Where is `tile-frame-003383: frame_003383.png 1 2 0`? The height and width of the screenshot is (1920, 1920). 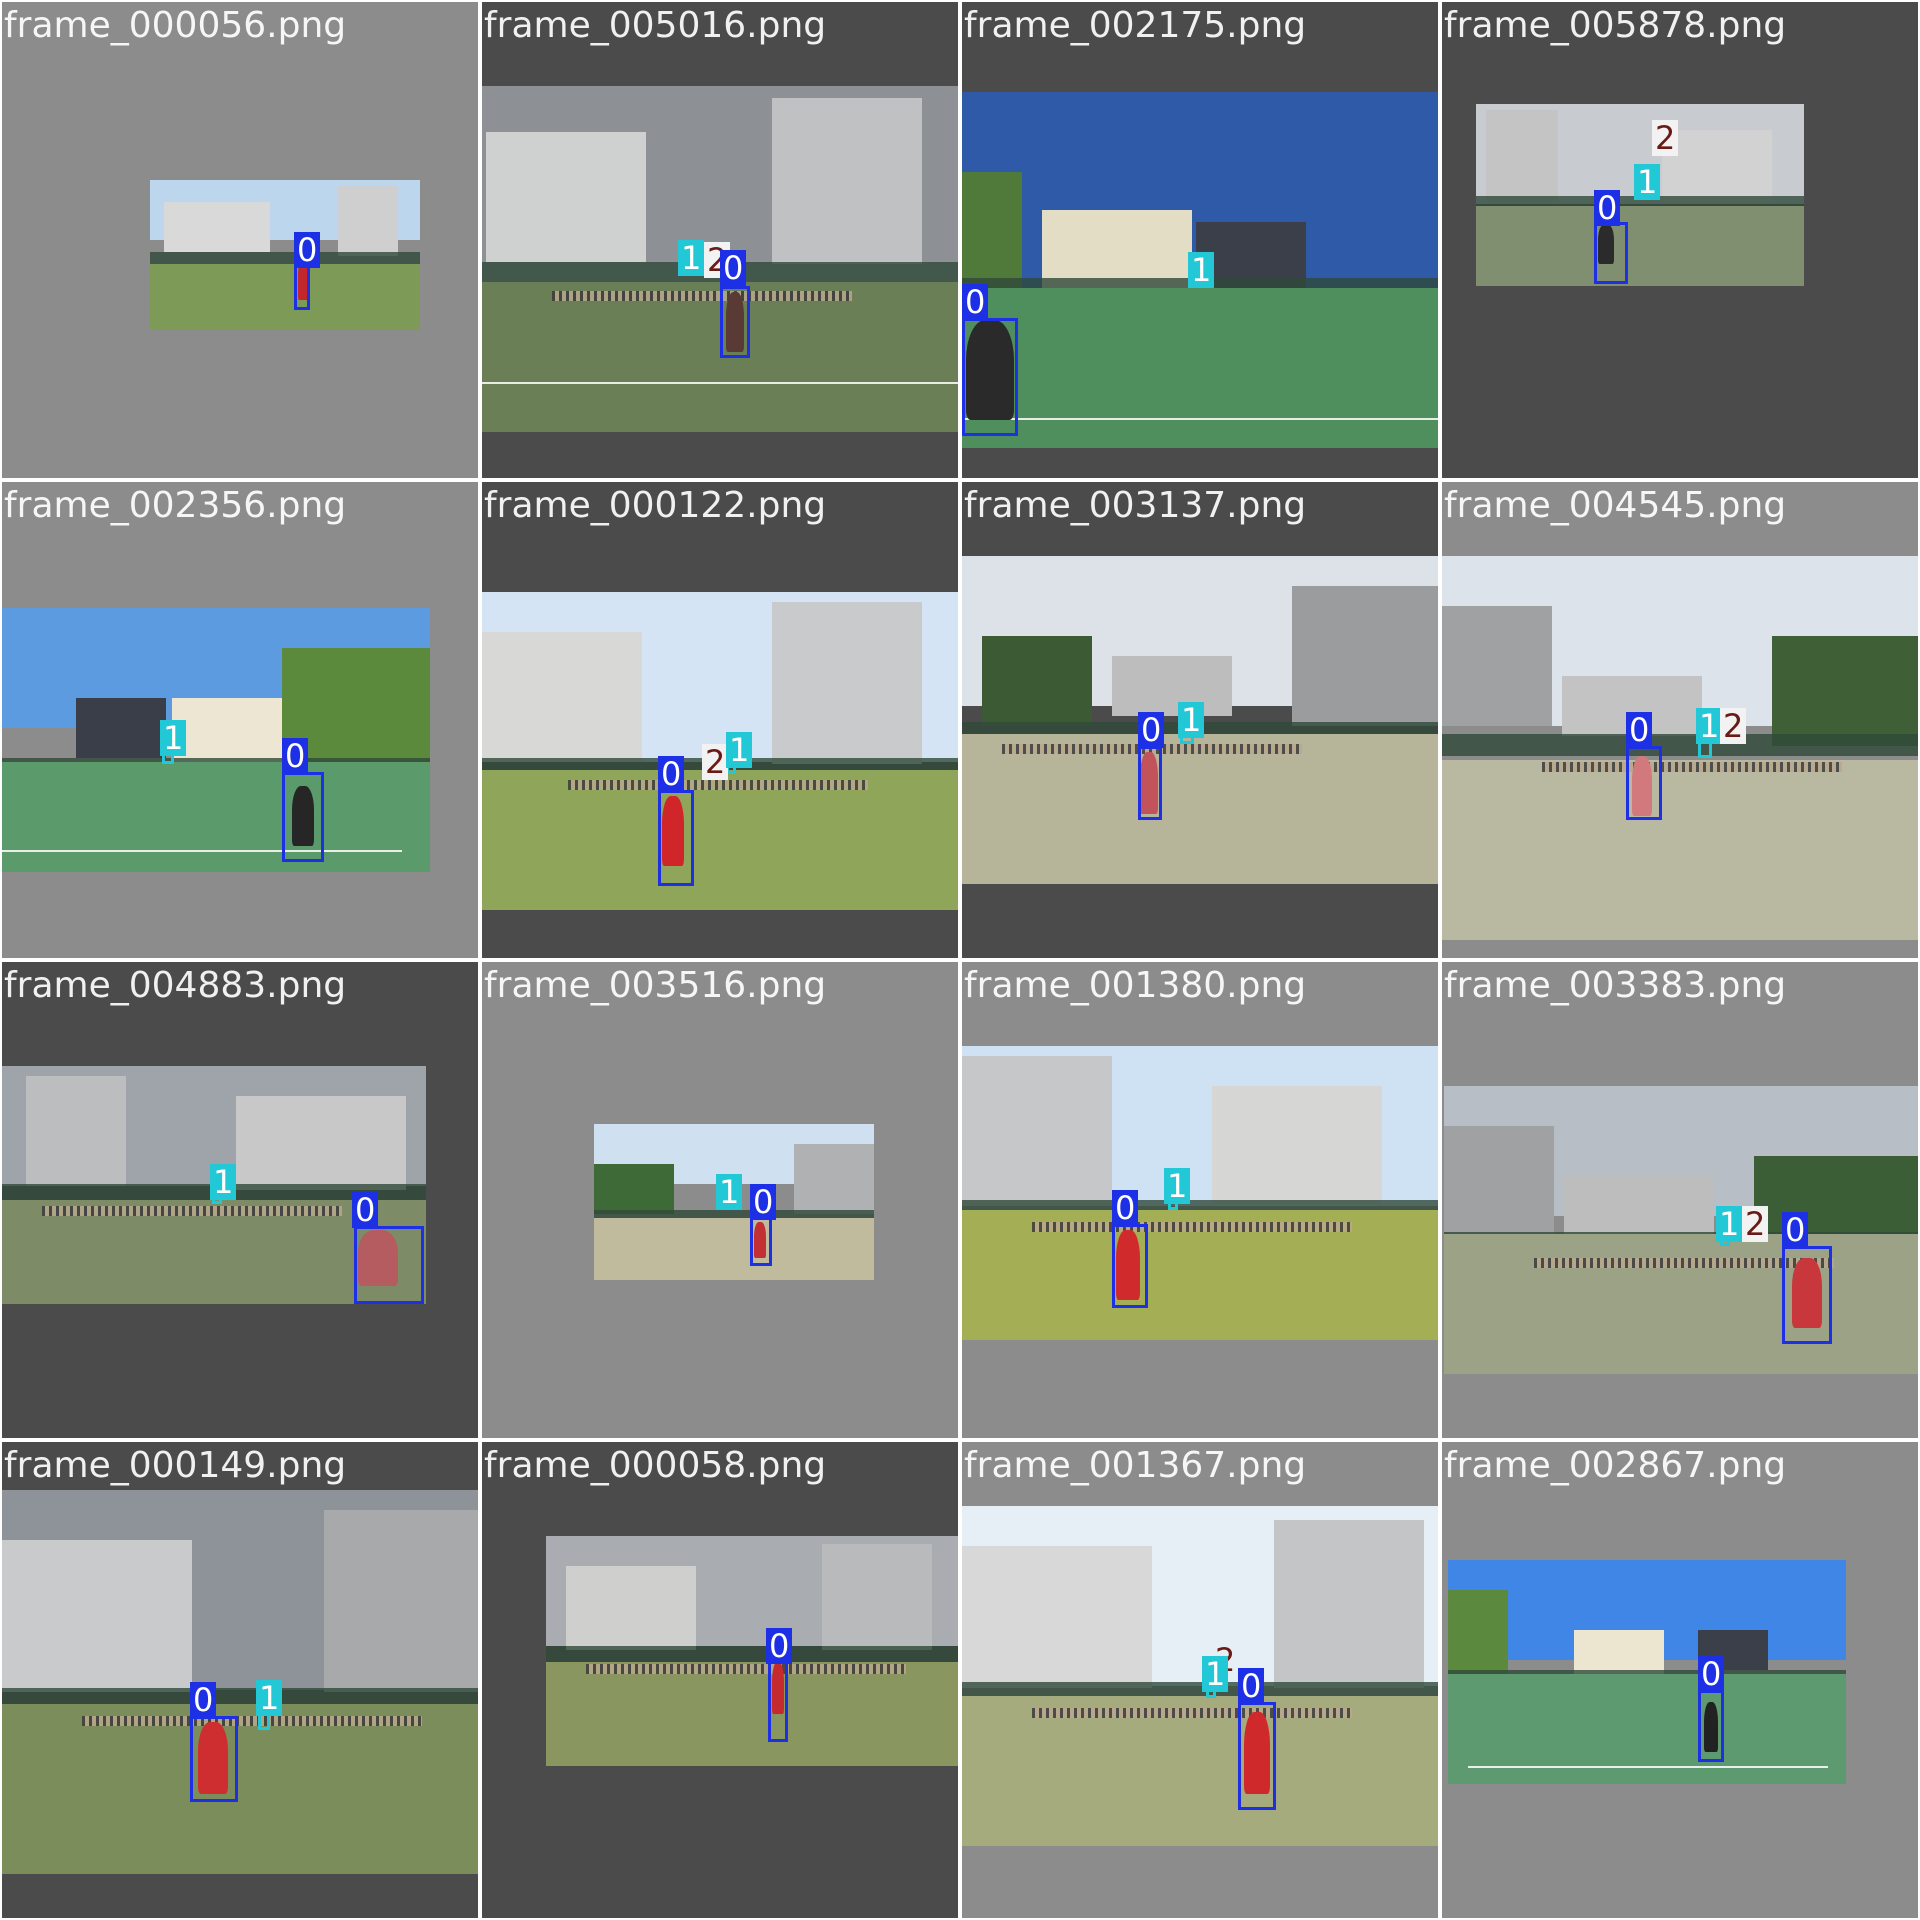 tile-frame-003383: frame_003383.png 1 2 0 is located at coordinates (1680, 1200).